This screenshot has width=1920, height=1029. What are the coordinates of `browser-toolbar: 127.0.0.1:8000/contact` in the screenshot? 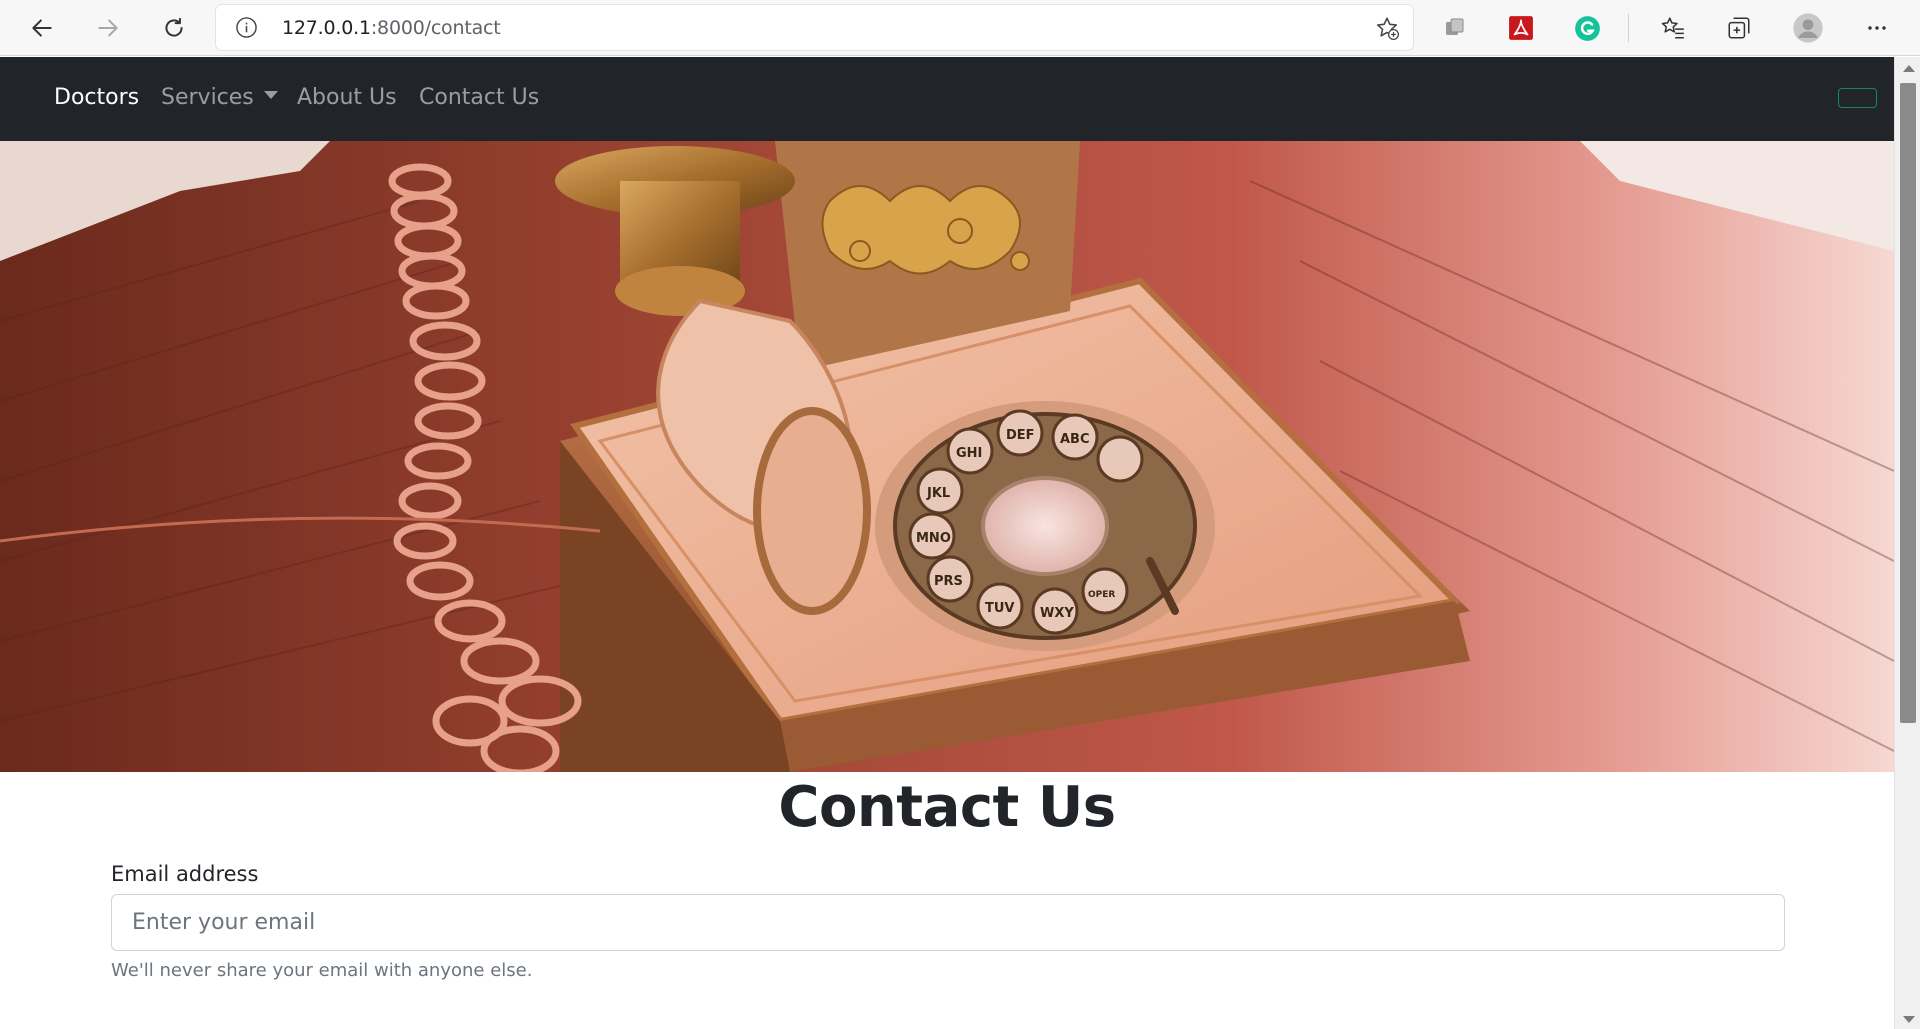 It's located at (960, 28).